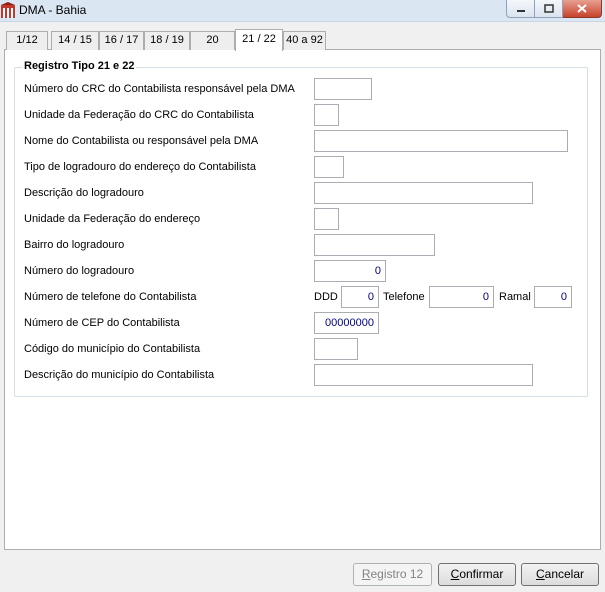 Image resolution: width=605 pixels, height=592 pixels. What do you see at coordinates (360, 297) in the screenshot?
I see `ddd-field: 0` at bounding box center [360, 297].